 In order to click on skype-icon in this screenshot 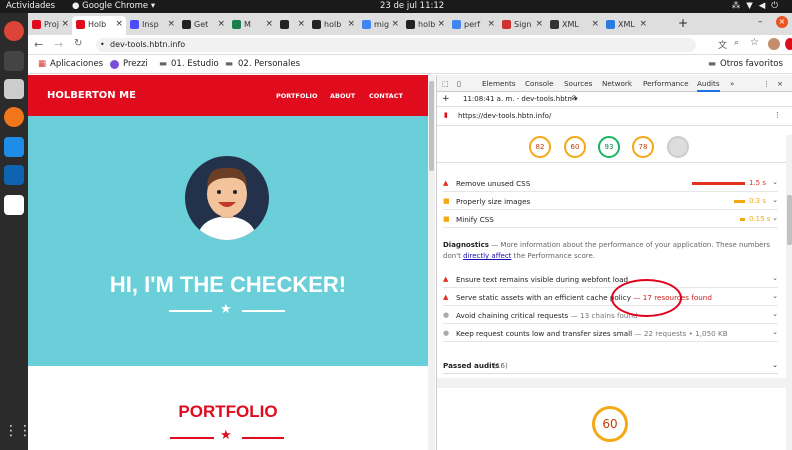, I will do `click(14, 147)`.